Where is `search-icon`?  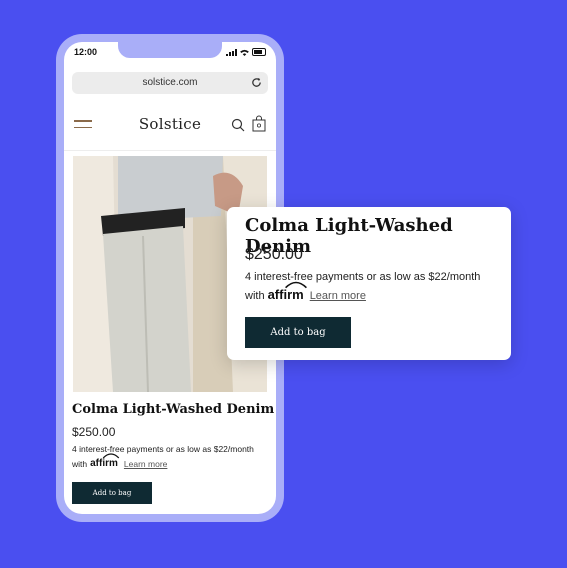
search-icon is located at coordinates (238, 125).